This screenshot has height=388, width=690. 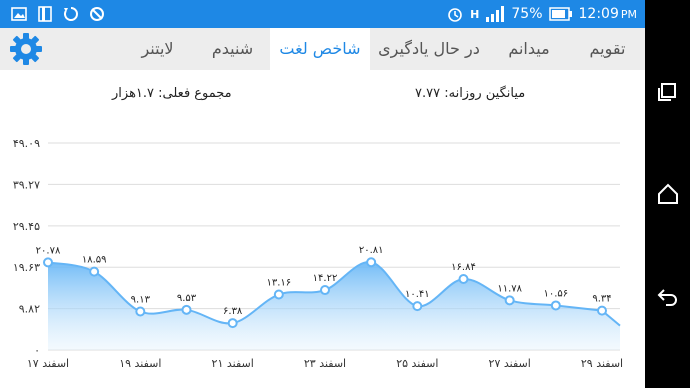 I want to click on navigation-bar, so click(x=667, y=194).